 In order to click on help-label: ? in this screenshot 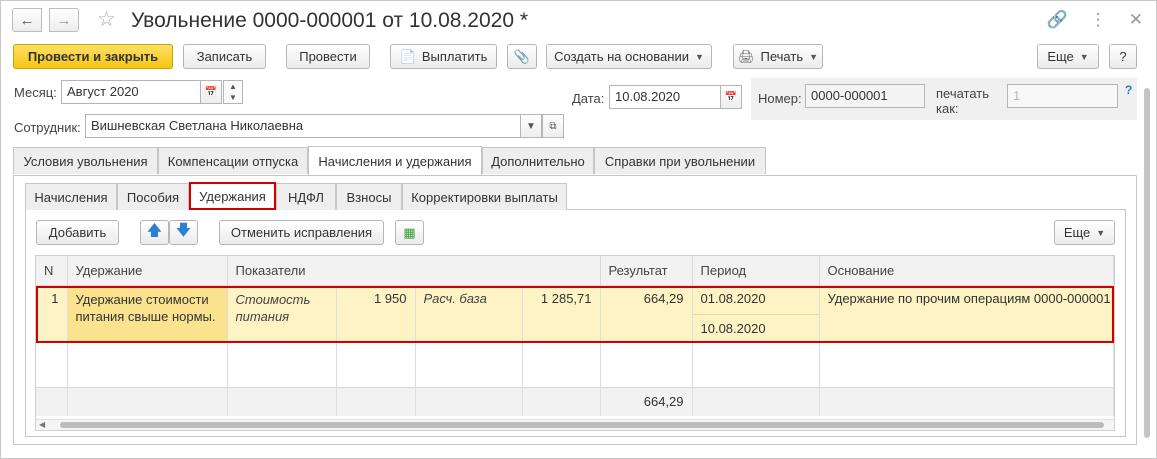, I will do `click(1123, 56)`.